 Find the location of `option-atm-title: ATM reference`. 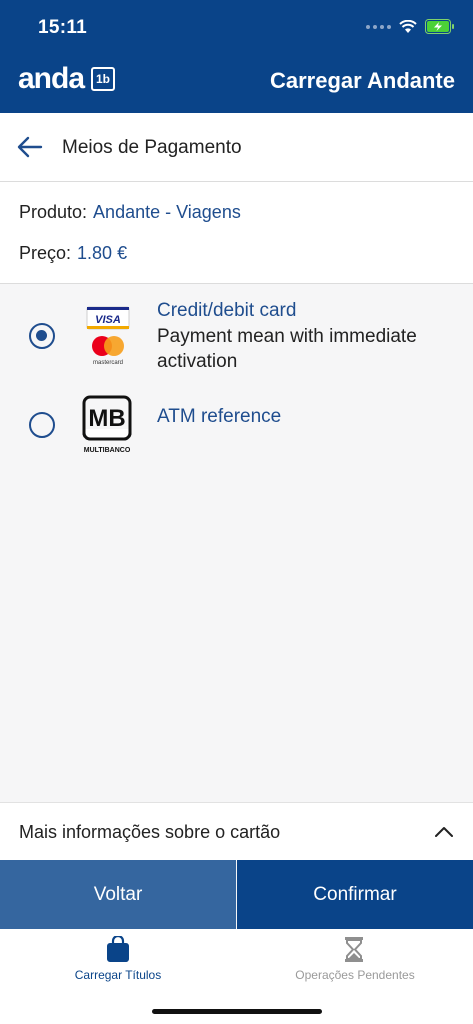

option-atm-title: ATM reference is located at coordinates (219, 416).